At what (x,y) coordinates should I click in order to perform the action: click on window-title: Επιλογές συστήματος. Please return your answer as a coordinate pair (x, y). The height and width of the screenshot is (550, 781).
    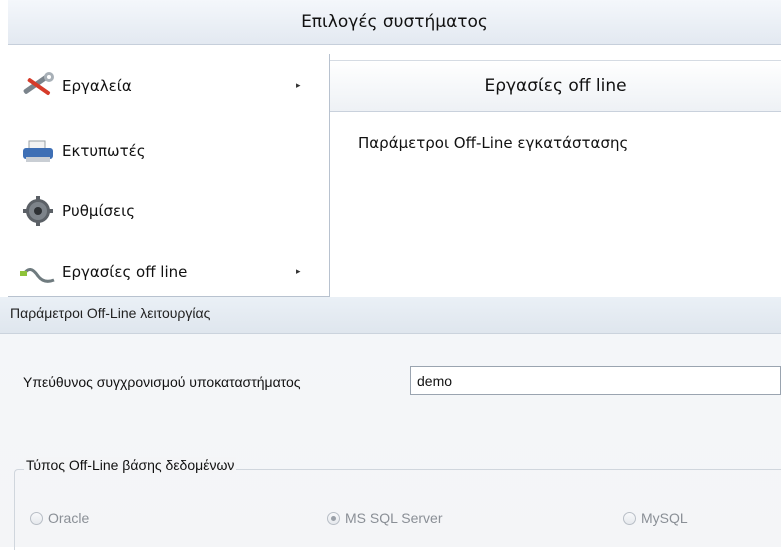
    Looking at the image, I should click on (394, 22).